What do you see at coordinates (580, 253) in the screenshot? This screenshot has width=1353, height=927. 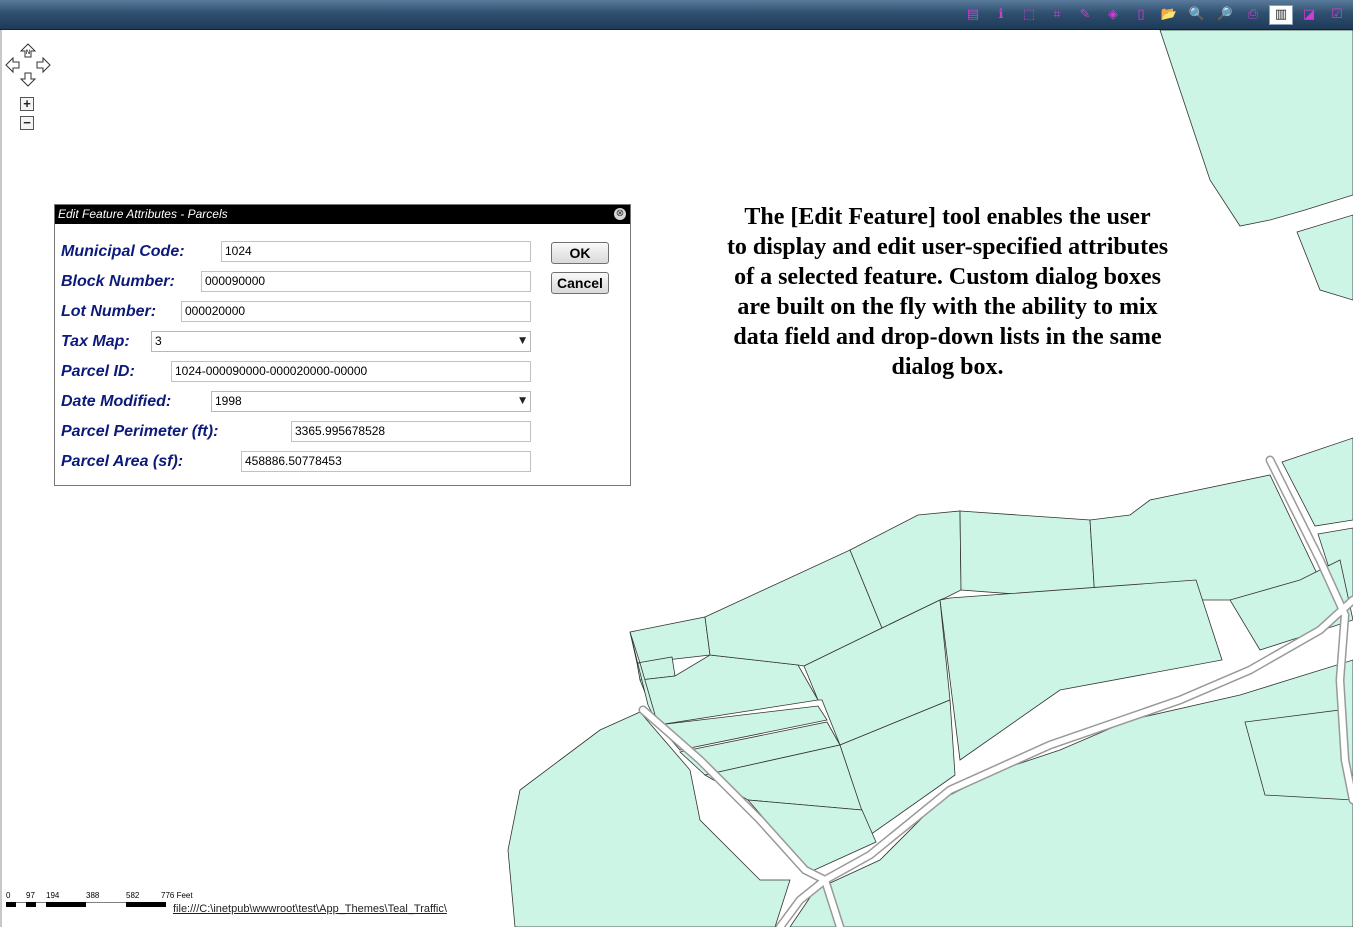 I see `ok-button: OK` at bounding box center [580, 253].